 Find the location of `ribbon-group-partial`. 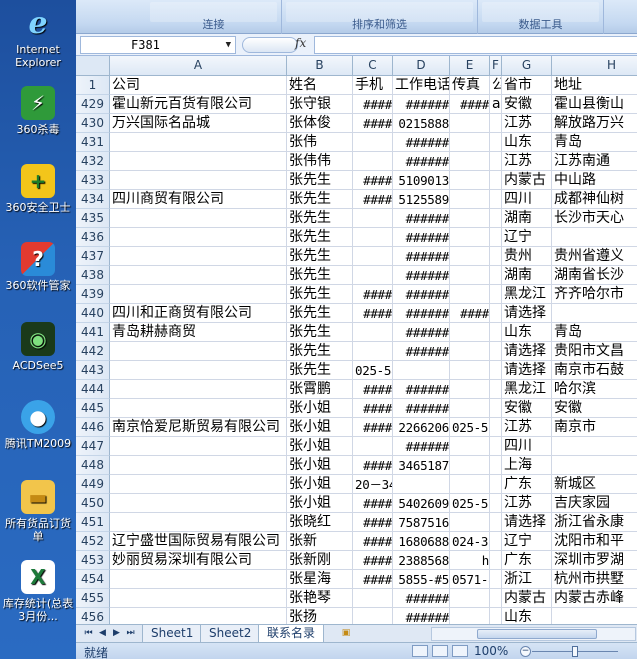

ribbon-group-partial is located at coordinates (620, 17).